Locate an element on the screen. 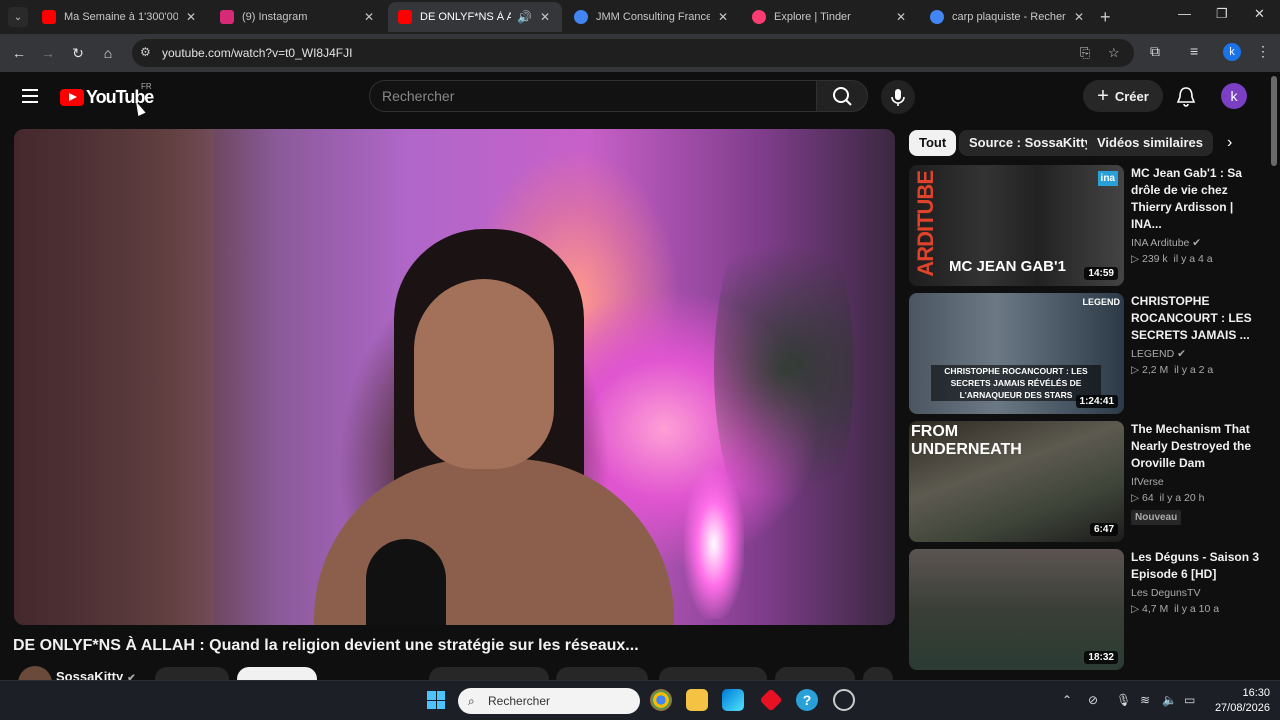 This screenshot has width=1280, height=720. create-button: + Créer is located at coordinates (1123, 96).